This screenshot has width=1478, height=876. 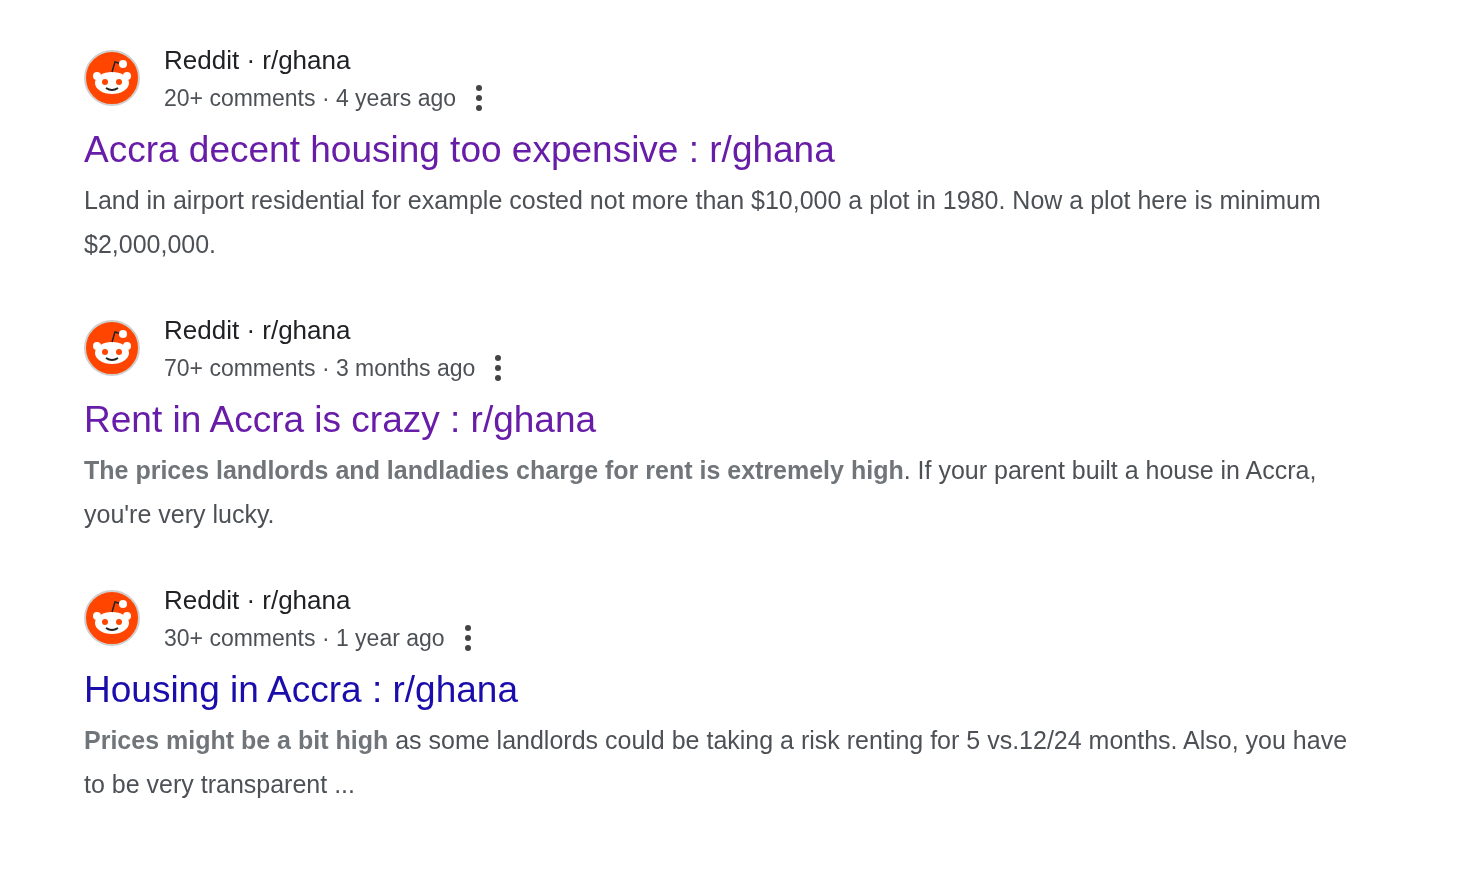 What do you see at coordinates (459, 150) in the screenshot?
I see `result-title-link: Accra decent housing too expensive : r/ghana` at bounding box center [459, 150].